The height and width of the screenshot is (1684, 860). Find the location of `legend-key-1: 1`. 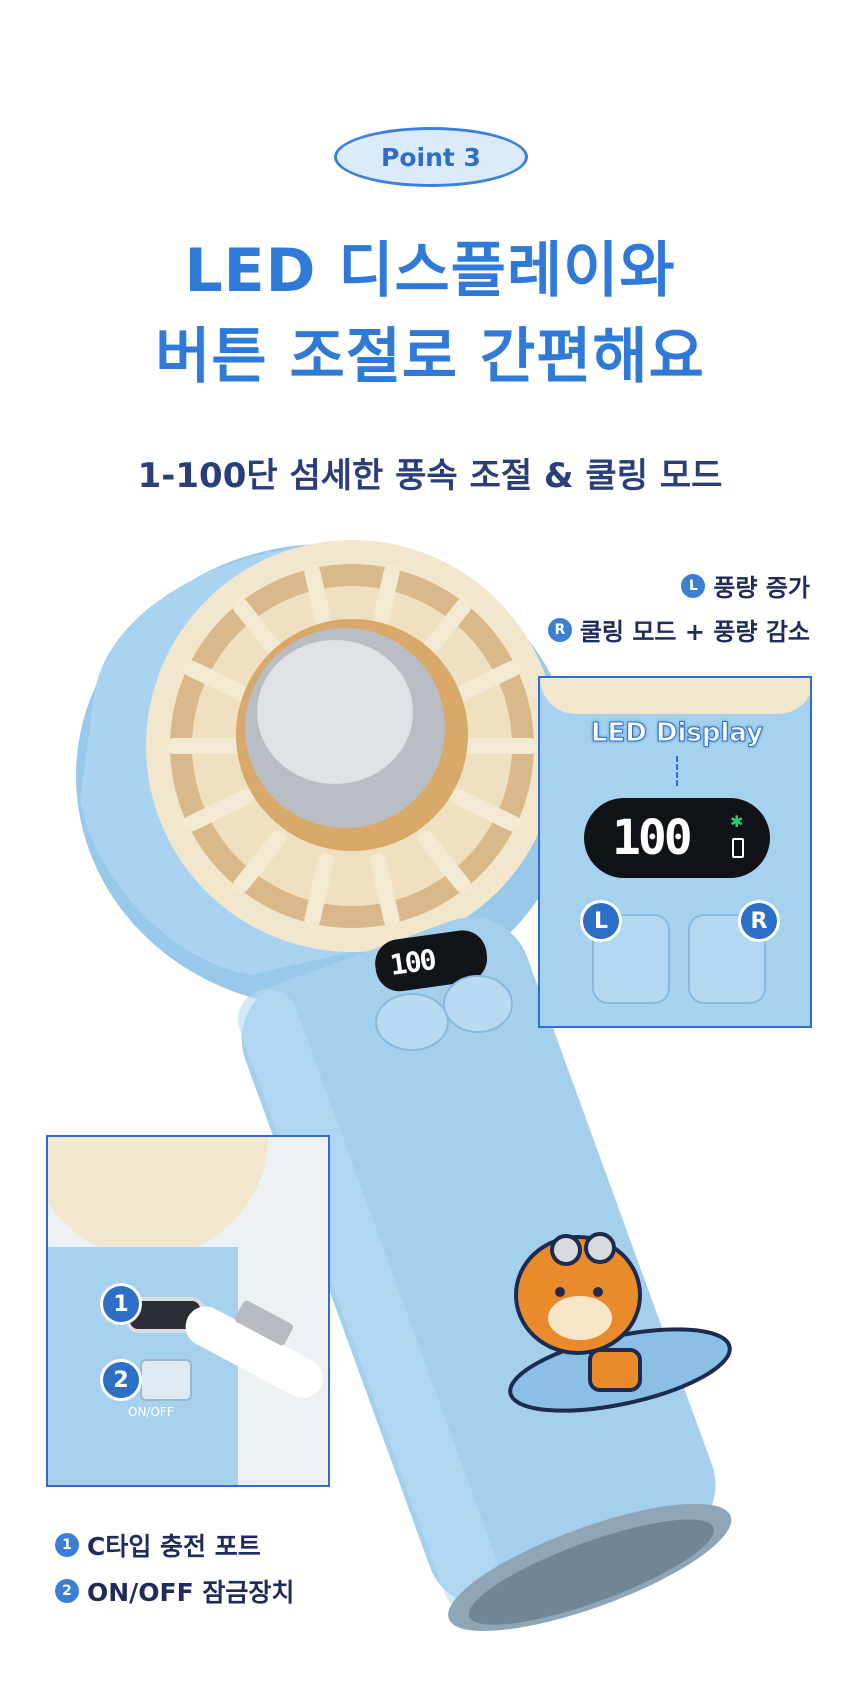

legend-key-1: 1 is located at coordinates (67, 1545).